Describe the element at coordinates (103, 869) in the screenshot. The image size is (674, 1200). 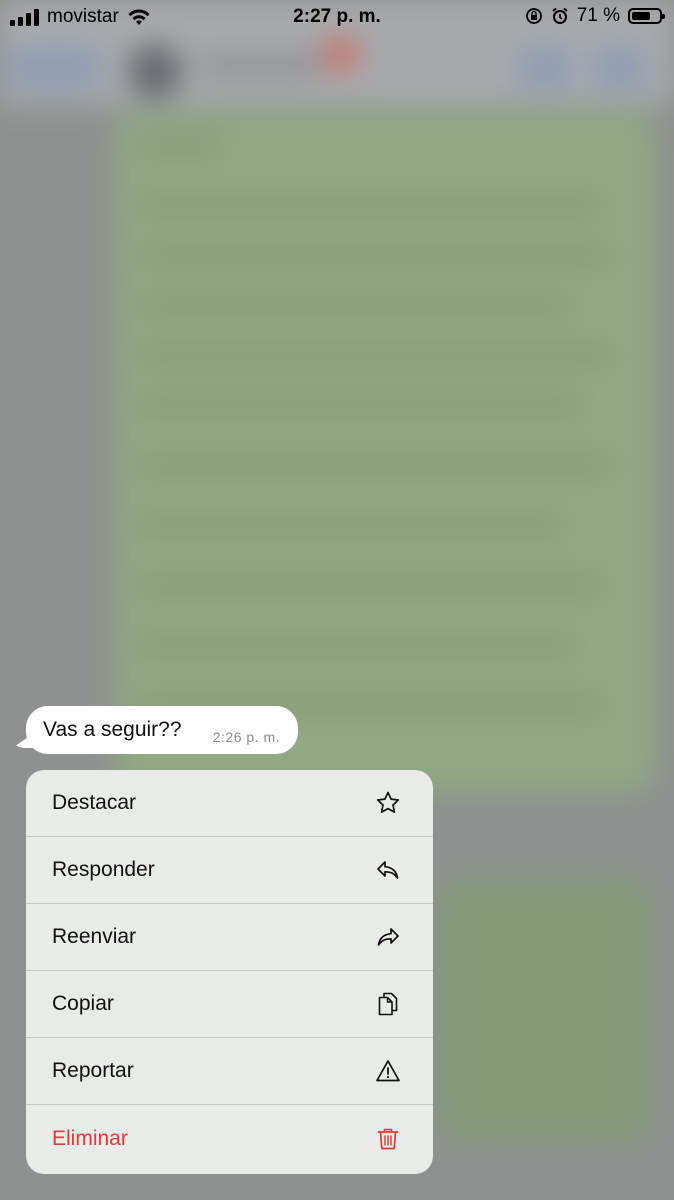
I see `menu-item-label: Responder` at that location.